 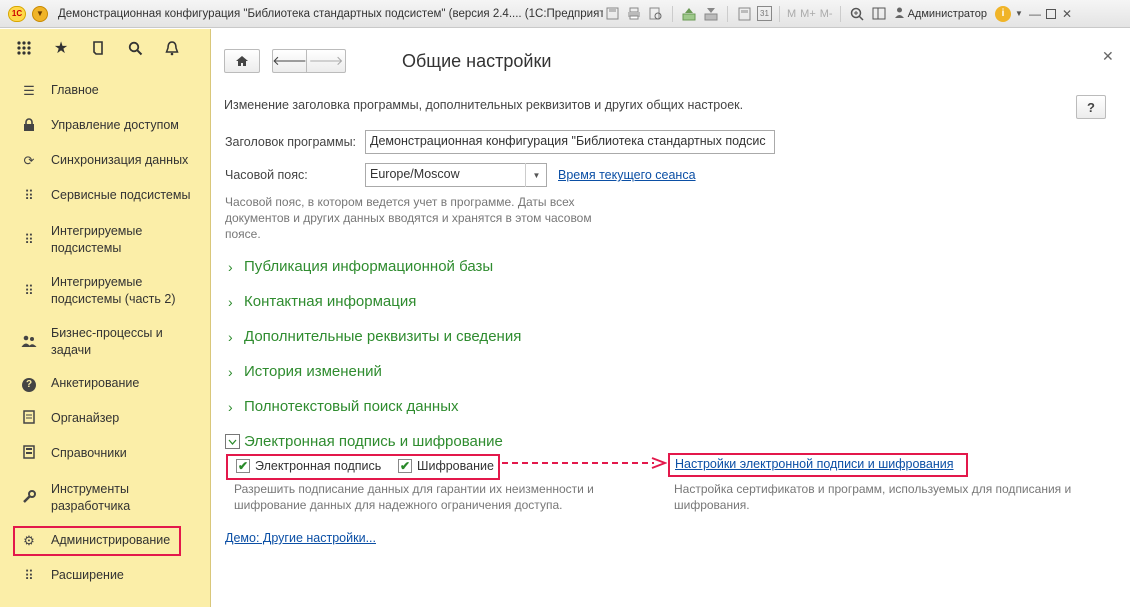 I want to click on sidebar-item-business-processes: Бизнес-процессы и задачи, so click(x=112, y=342).